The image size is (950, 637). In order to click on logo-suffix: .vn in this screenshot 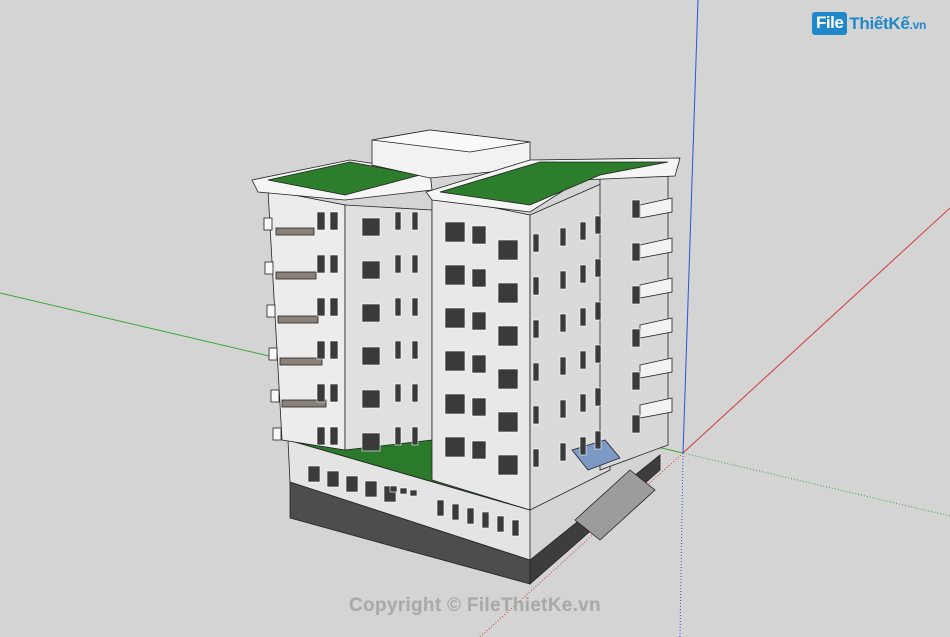, I will do `click(918, 24)`.